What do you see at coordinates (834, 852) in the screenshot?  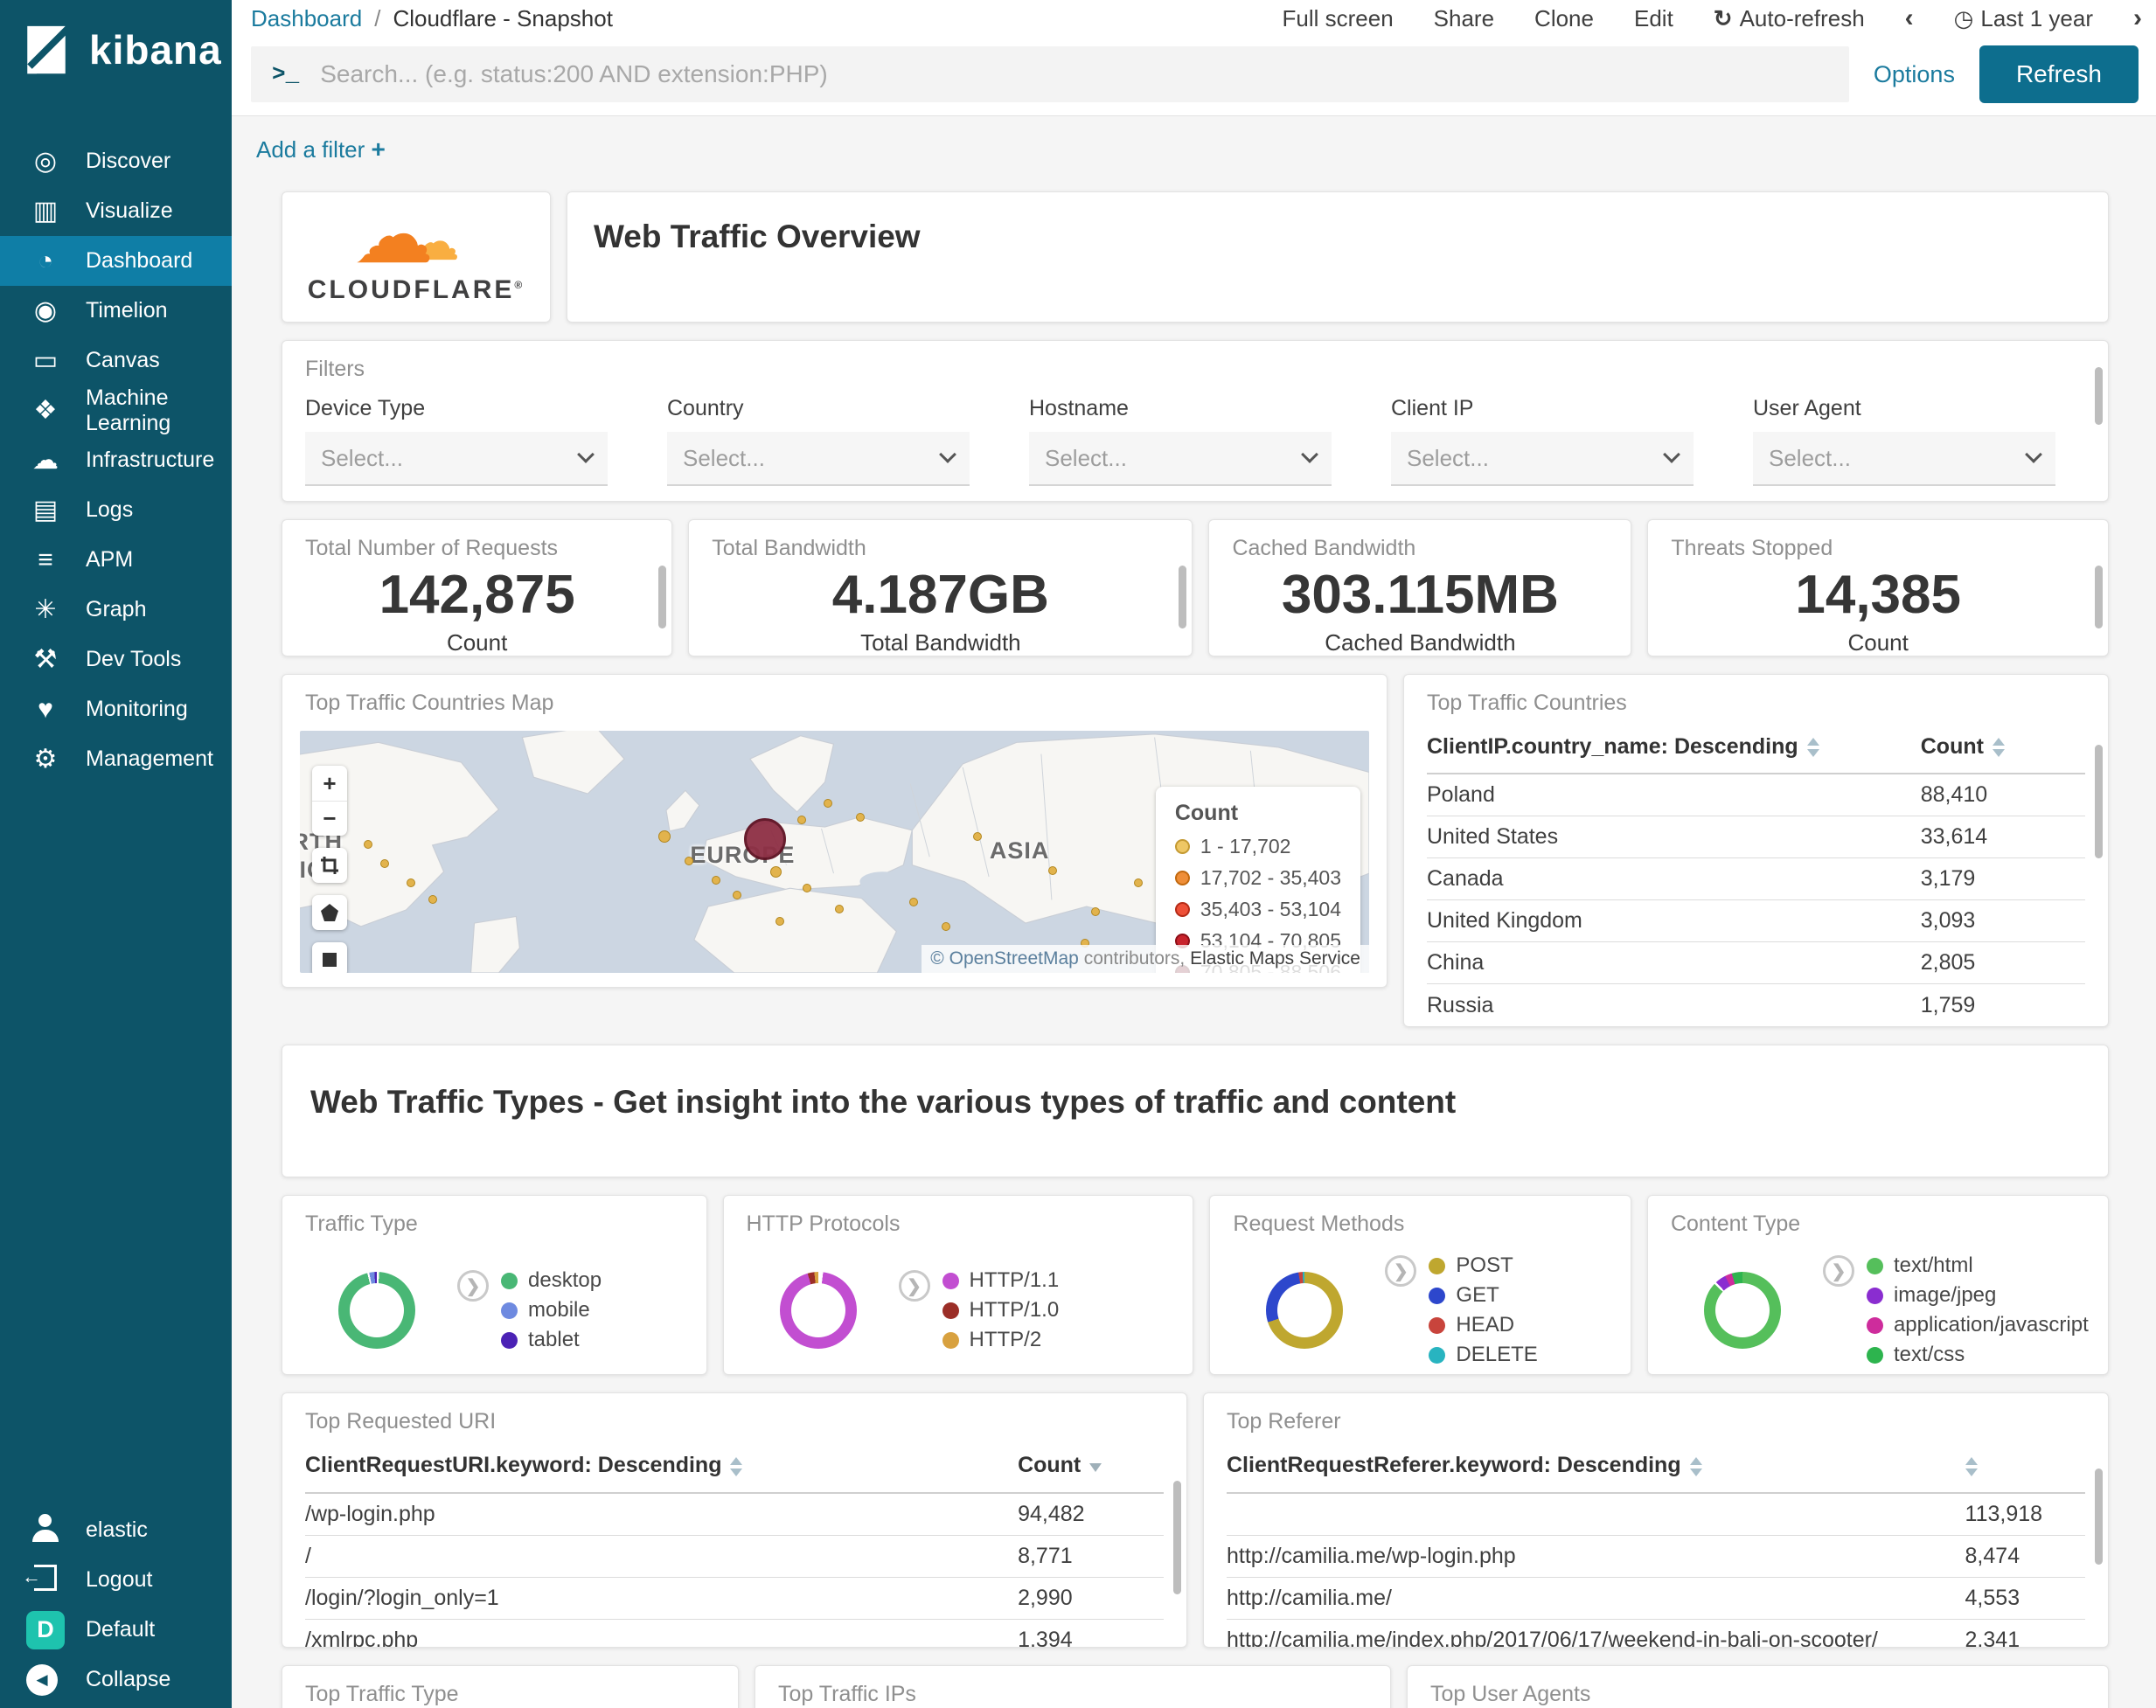 I see `world-map: NORTHAMERICA EUROPE ASIA` at bounding box center [834, 852].